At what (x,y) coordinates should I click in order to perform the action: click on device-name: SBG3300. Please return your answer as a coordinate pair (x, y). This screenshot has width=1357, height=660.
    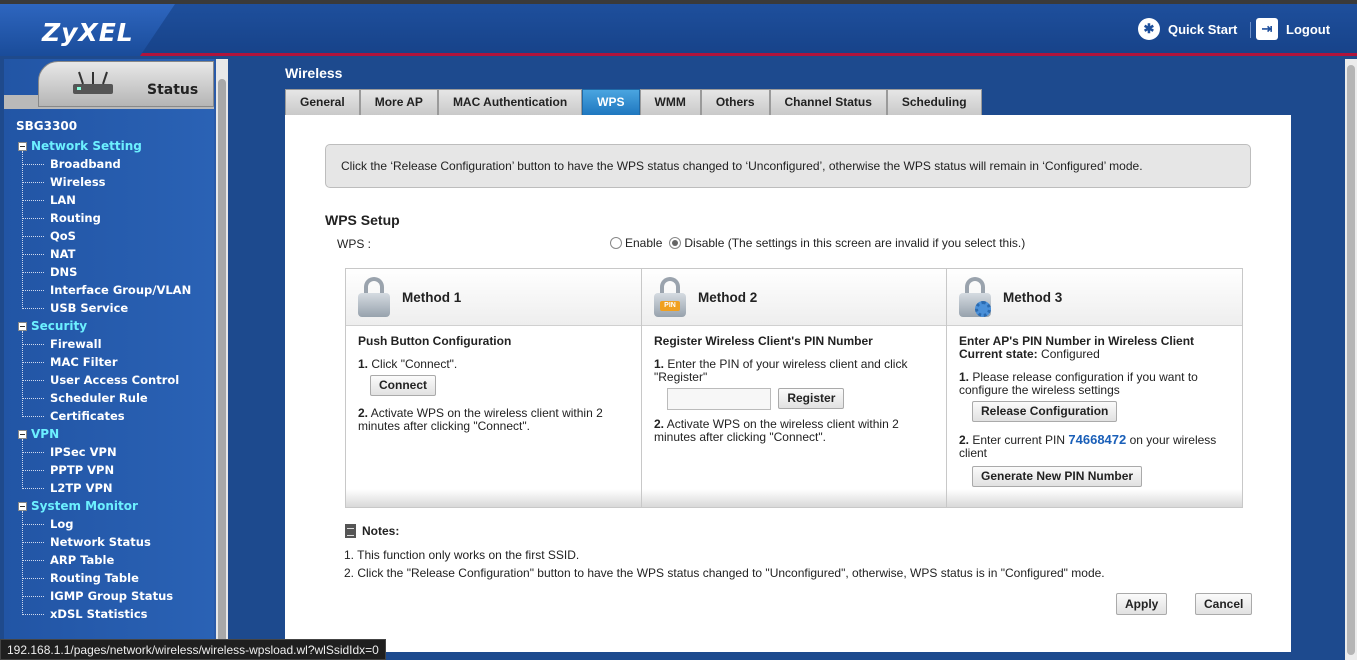
    Looking at the image, I should click on (46, 126).